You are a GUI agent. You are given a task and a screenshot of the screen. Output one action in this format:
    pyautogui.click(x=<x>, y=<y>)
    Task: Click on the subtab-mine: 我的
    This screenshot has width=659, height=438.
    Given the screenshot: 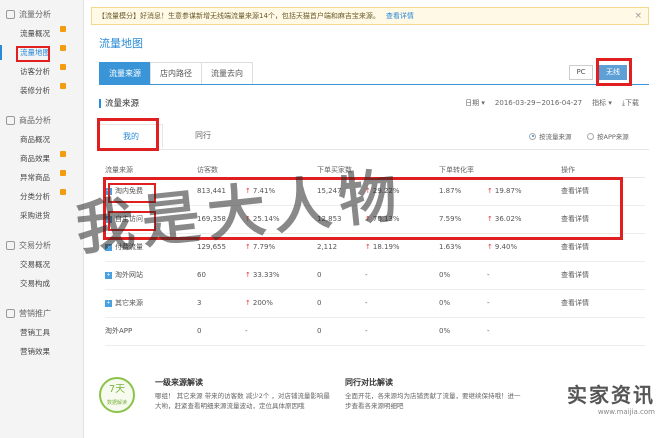 What is the action you would take?
    pyautogui.click(x=131, y=136)
    